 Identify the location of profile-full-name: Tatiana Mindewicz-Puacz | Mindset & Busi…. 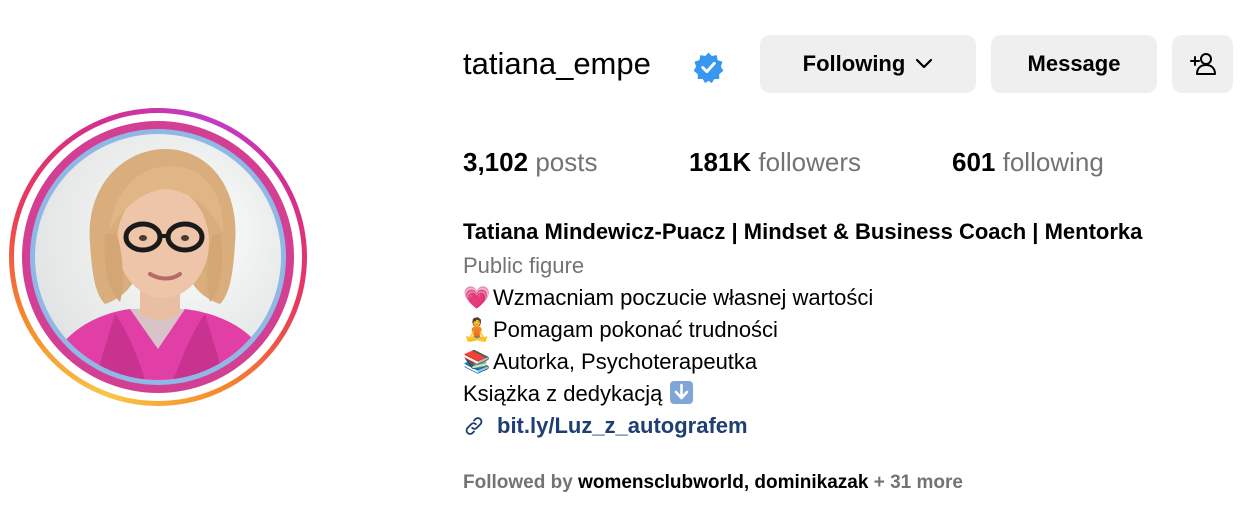
(803, 231).